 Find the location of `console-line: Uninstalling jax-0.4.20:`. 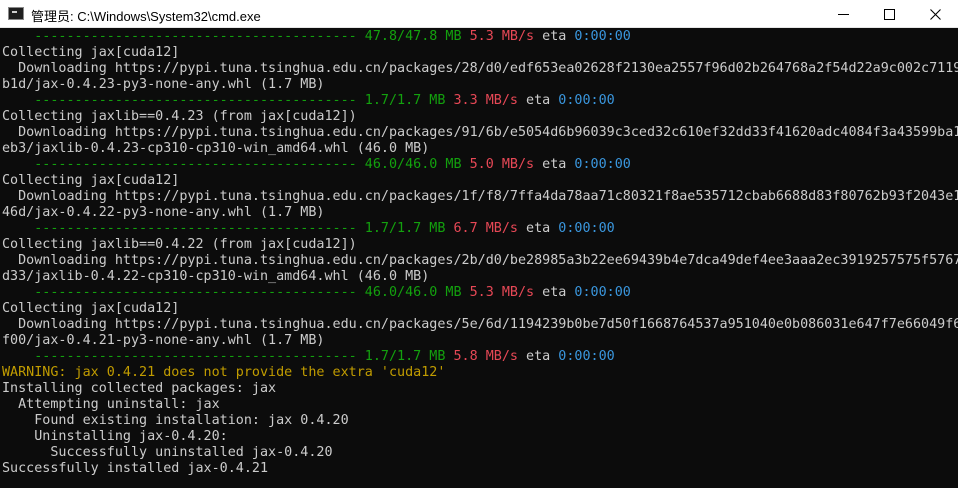

console-line: Uninstalling jax-0.4.20: is located at coordinates (115, 437).